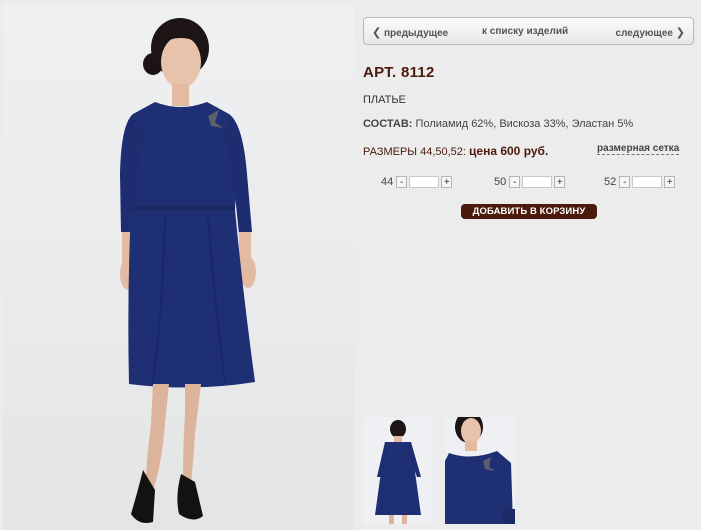 The width and height of the screenshot is (701, 530). I want to click on chevron-right-icon: ❯, so click(680, 33).